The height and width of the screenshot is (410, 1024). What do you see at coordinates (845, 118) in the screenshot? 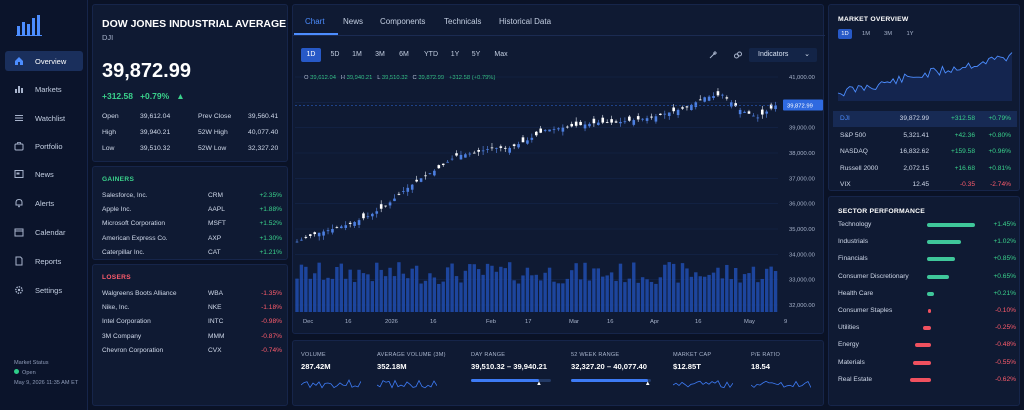
I see `index-name: DJI` at bounding box center [845, 118].